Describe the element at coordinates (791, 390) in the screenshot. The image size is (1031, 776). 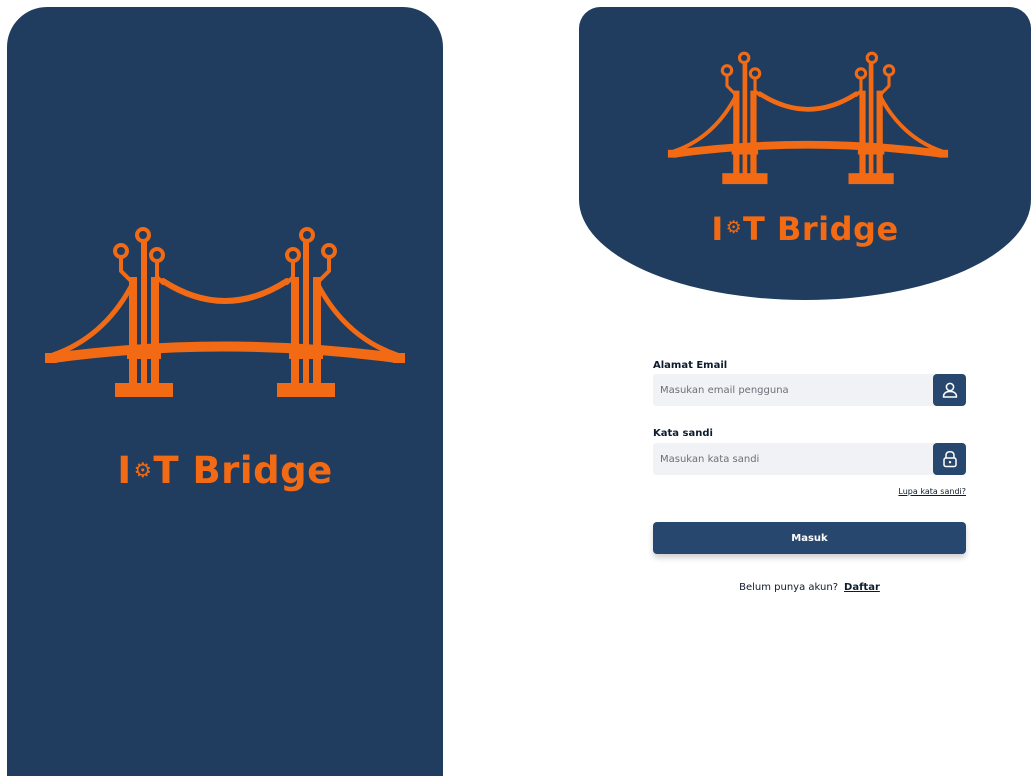
I see `email-input` at that location.